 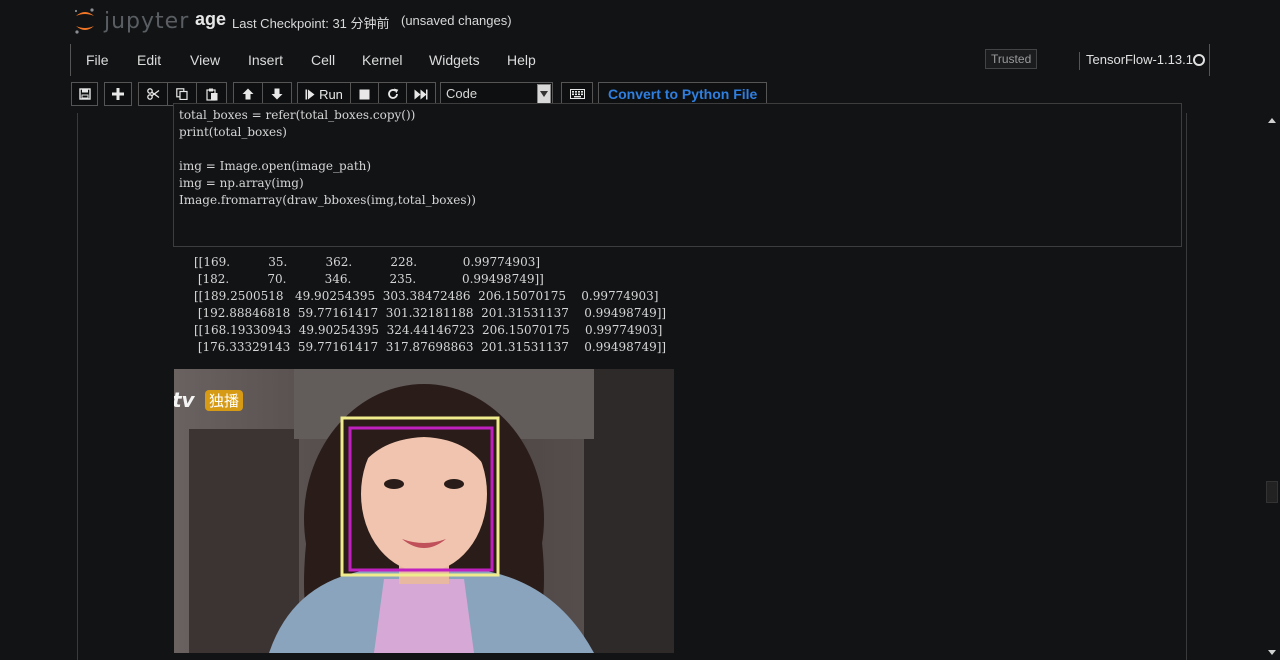 What do you see at coordinates (224, 401) in the screenshot?
I see `watermark-tag: 独播` at bounding box center [224, 401].